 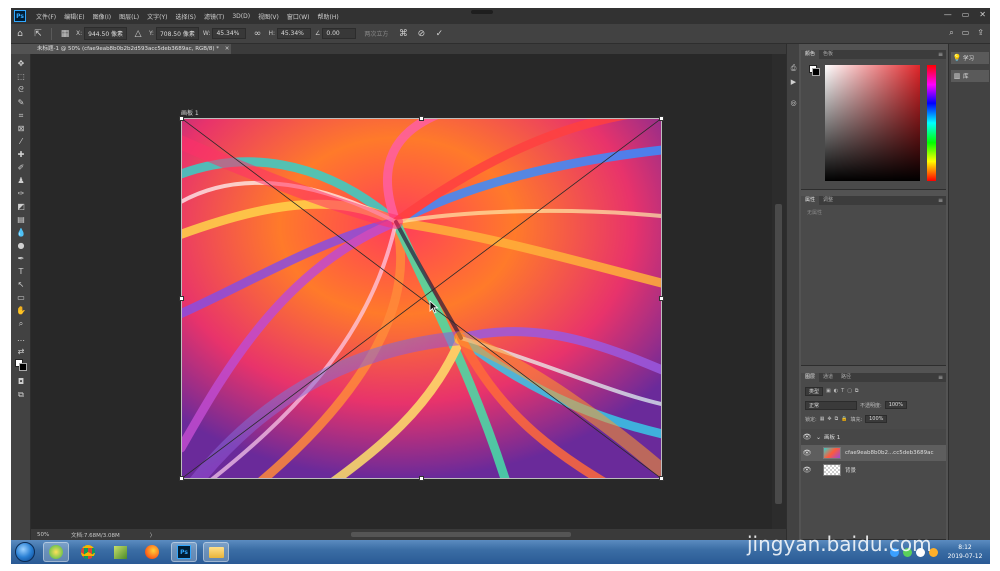 I want to click on lock-pixels-icon: ▦, so click(x=822, y=419).